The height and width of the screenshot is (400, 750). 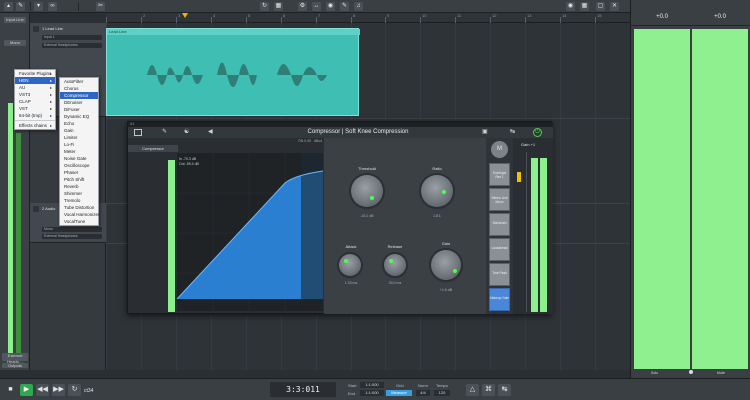 What do you see at coordinates (233, 72) in the screenshot?
I see `audio-clip: Lead Line` at bounding box center [233, 72].